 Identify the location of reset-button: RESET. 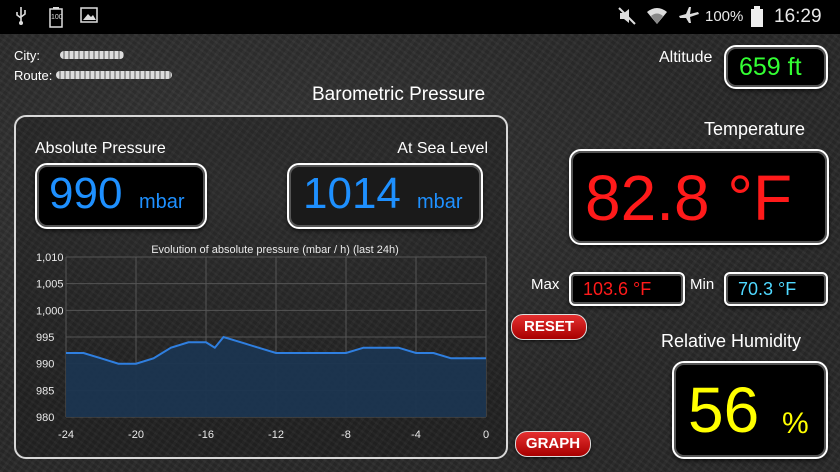
(549, 327).